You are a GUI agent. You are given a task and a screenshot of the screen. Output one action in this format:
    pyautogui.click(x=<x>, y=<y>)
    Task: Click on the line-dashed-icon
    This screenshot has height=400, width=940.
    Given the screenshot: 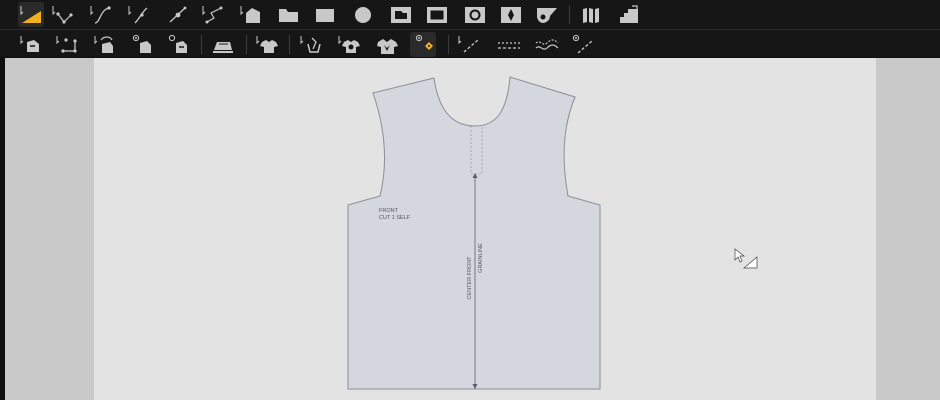 What is the action you would take?
    pyautogui.click(x=469, y=44)
    